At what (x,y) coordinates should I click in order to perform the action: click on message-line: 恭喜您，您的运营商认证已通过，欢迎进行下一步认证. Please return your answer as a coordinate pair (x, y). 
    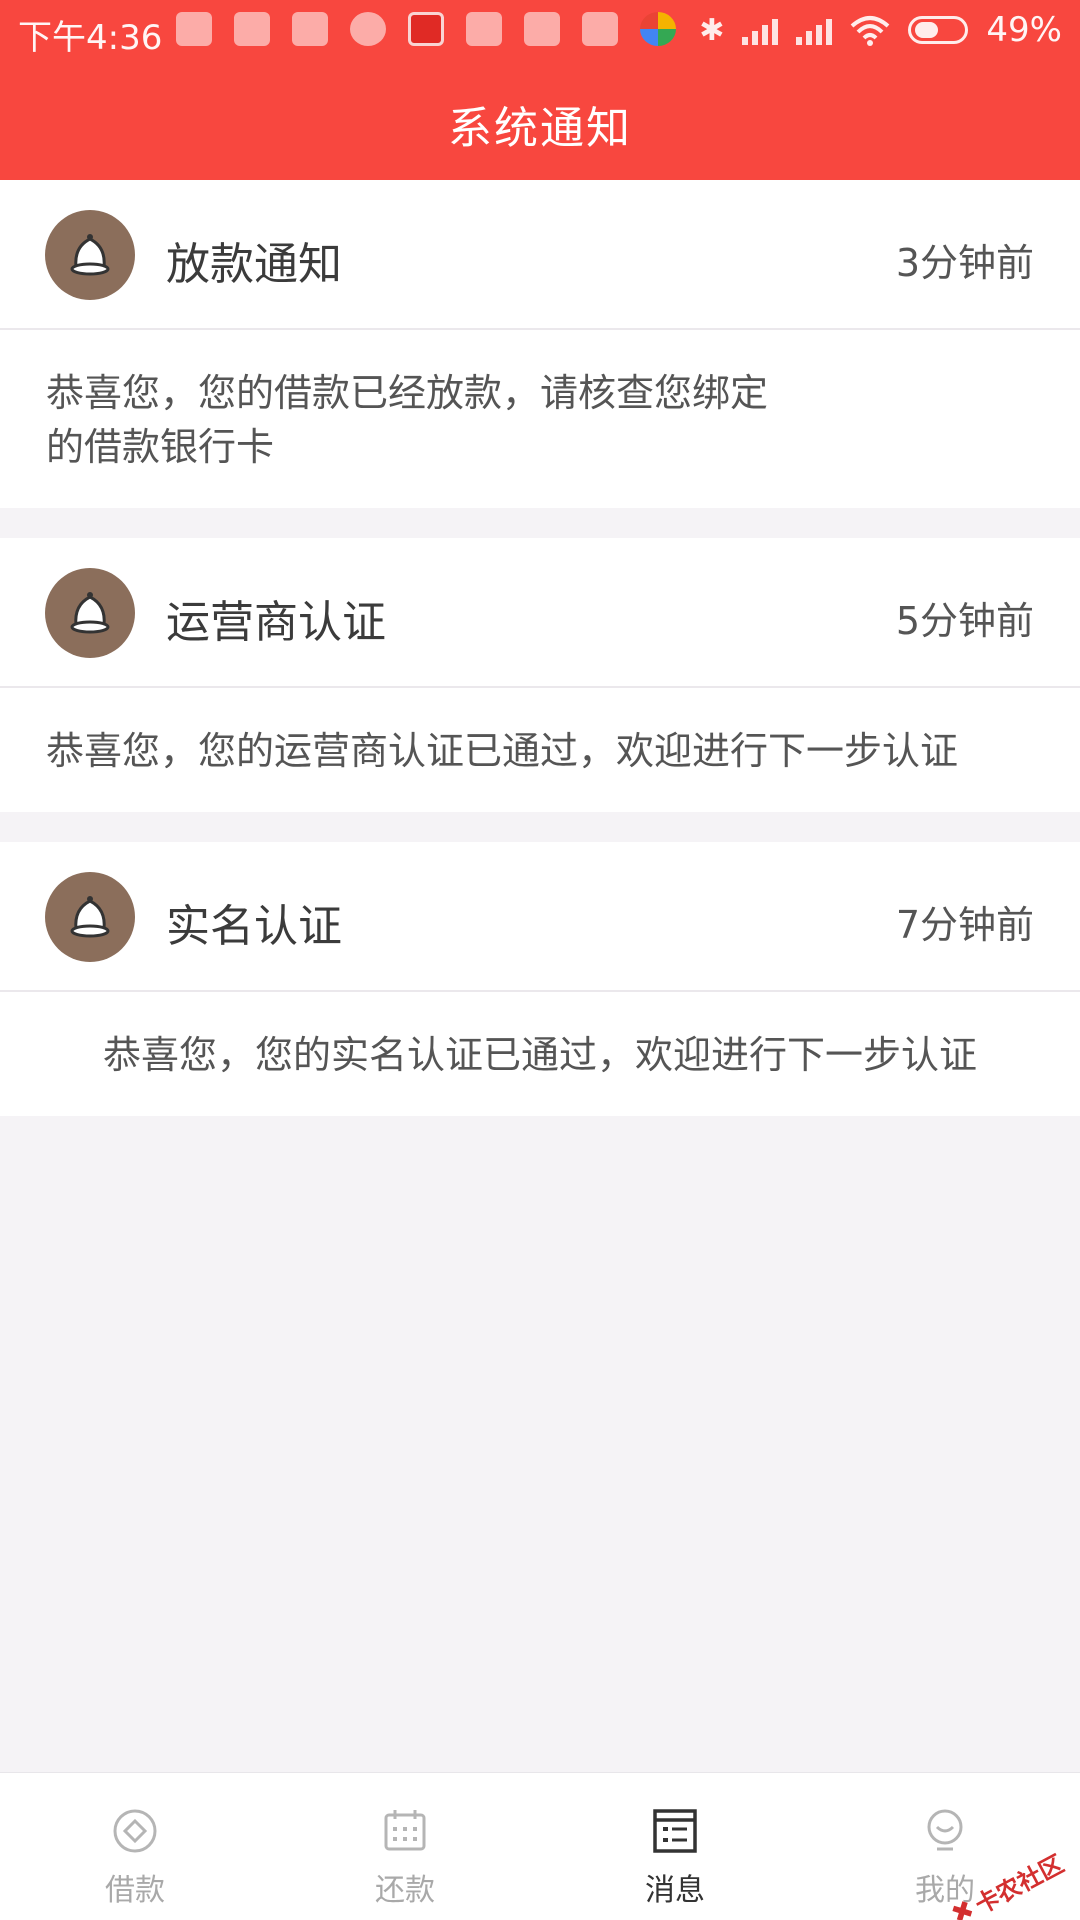
    Looking at the image, I should click on (502, 751).